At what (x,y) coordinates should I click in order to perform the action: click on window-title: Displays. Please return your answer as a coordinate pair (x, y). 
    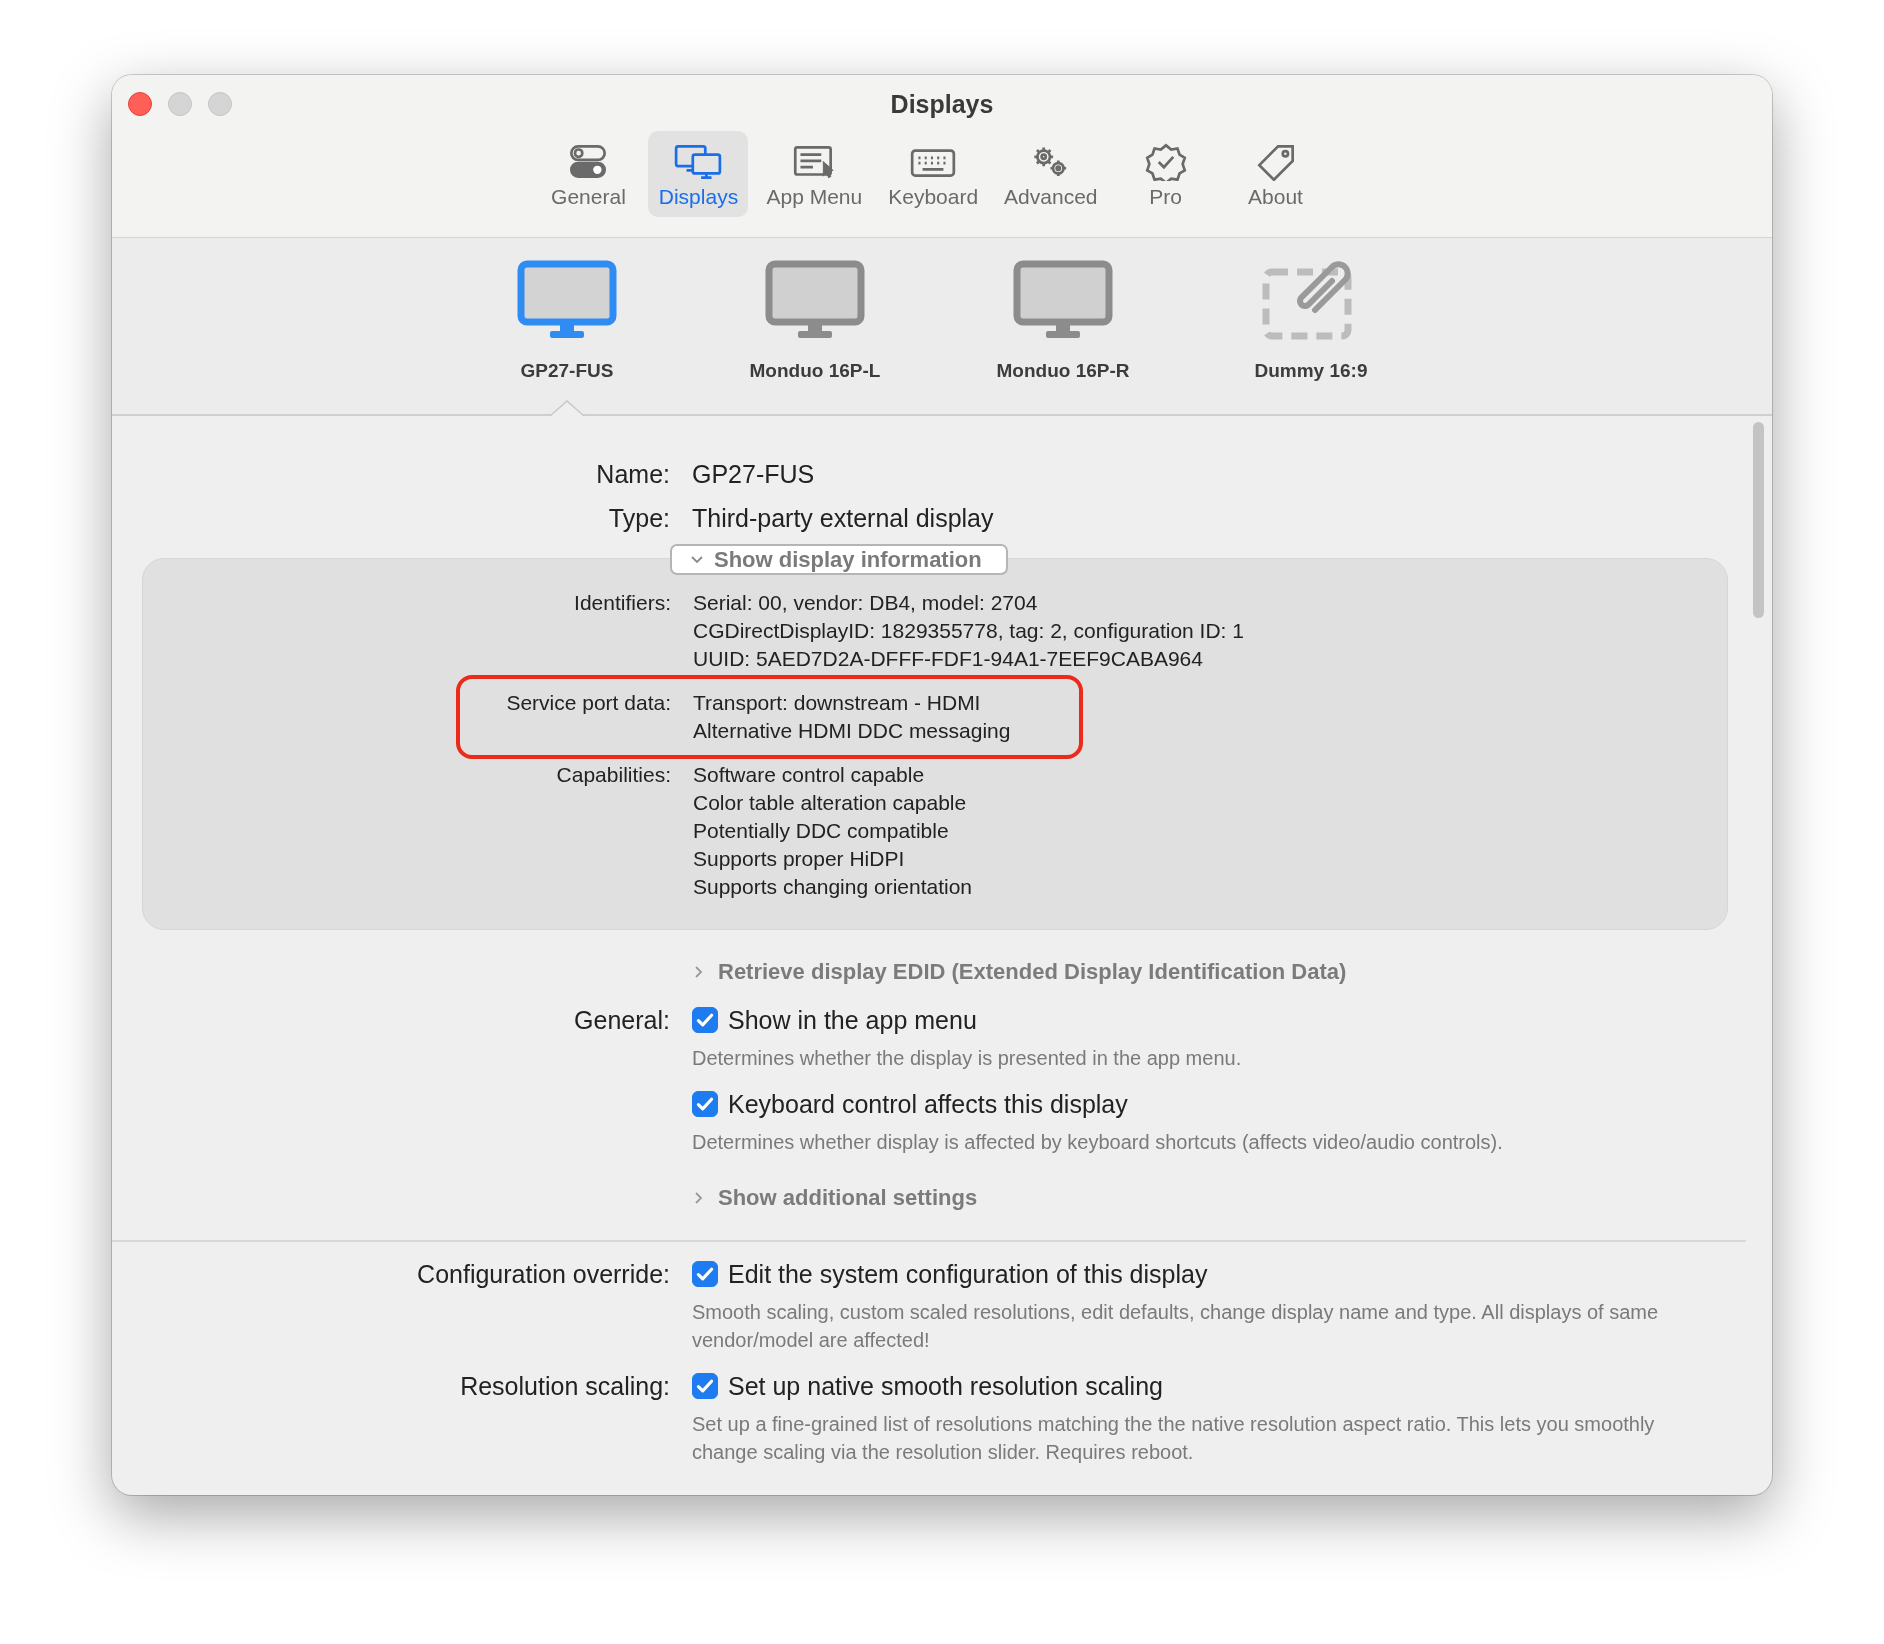
    Looking at the image, I should click on (942, 104).